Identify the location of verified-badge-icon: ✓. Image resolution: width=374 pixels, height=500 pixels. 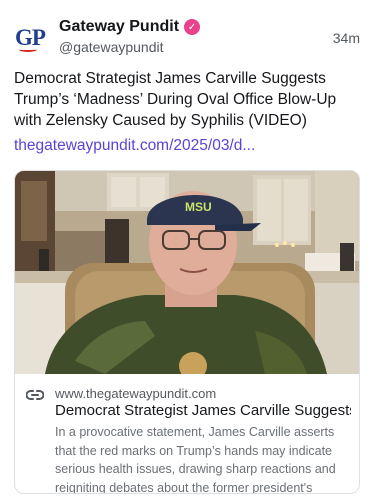
(192, 27).